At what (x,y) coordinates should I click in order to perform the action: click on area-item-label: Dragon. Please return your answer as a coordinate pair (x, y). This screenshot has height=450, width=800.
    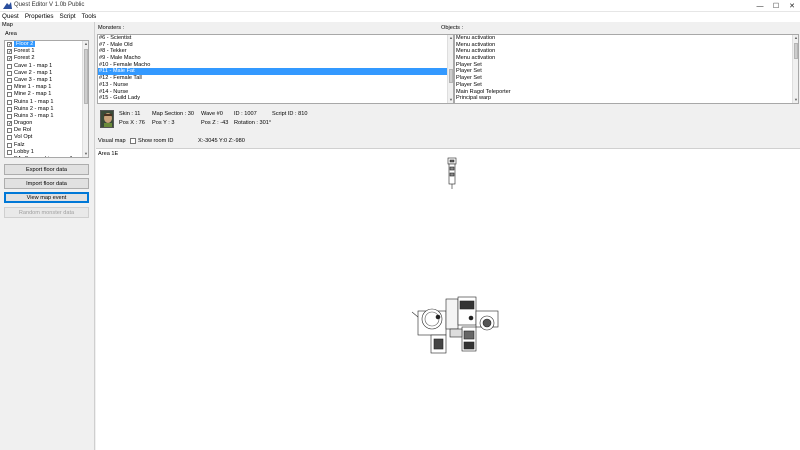
    Looking at the image, I should click on (23, 123).